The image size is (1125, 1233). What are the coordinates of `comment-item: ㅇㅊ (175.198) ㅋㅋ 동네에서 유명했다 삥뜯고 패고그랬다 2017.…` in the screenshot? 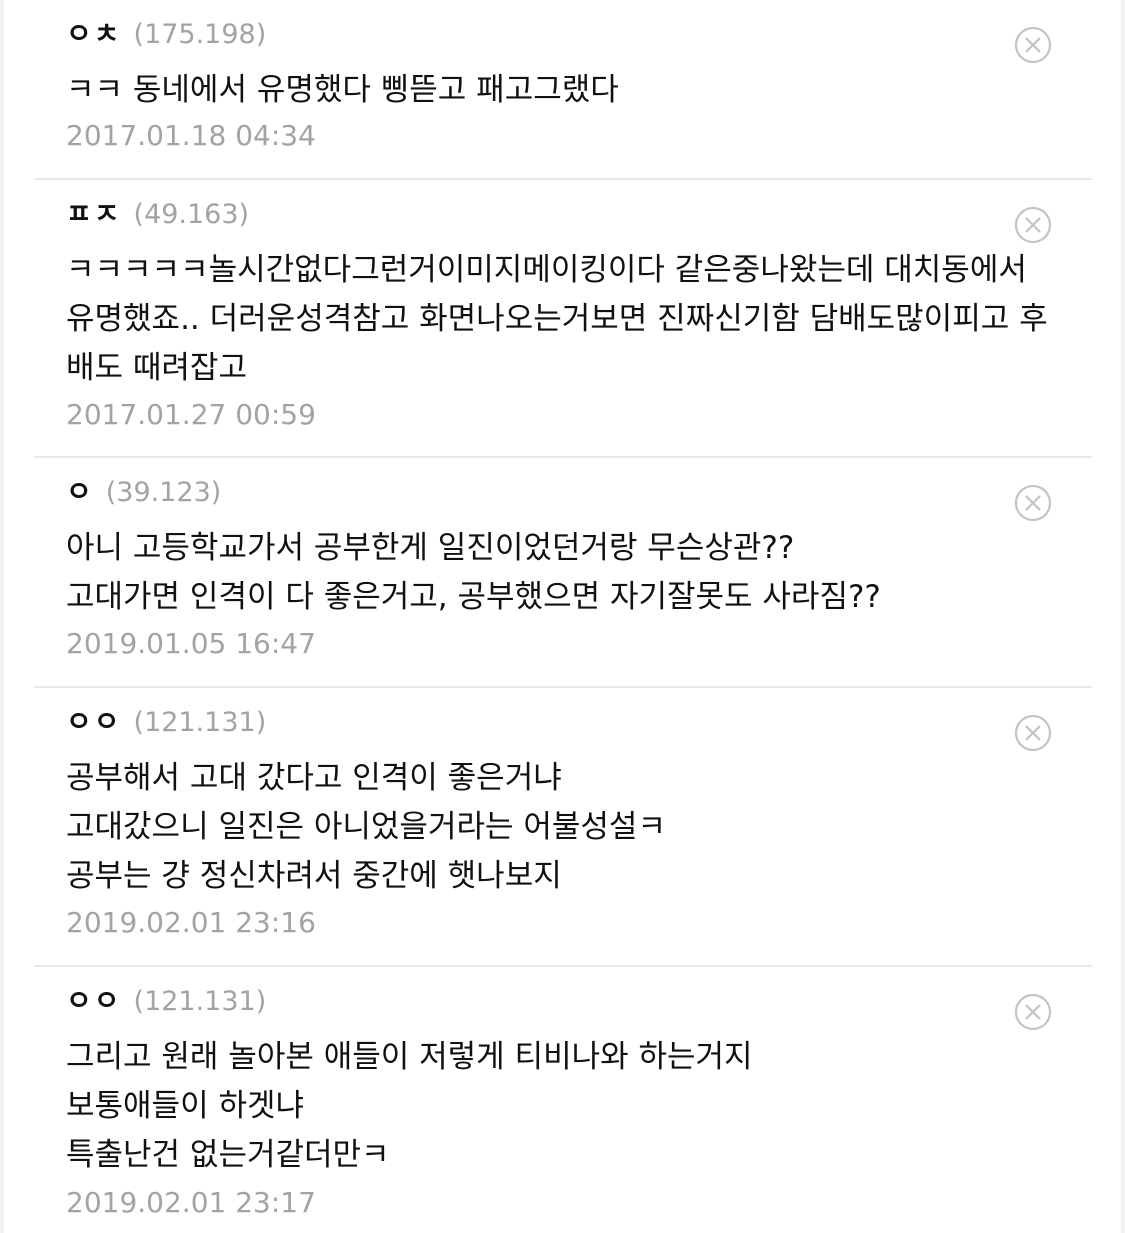 It's located at (563, 90).